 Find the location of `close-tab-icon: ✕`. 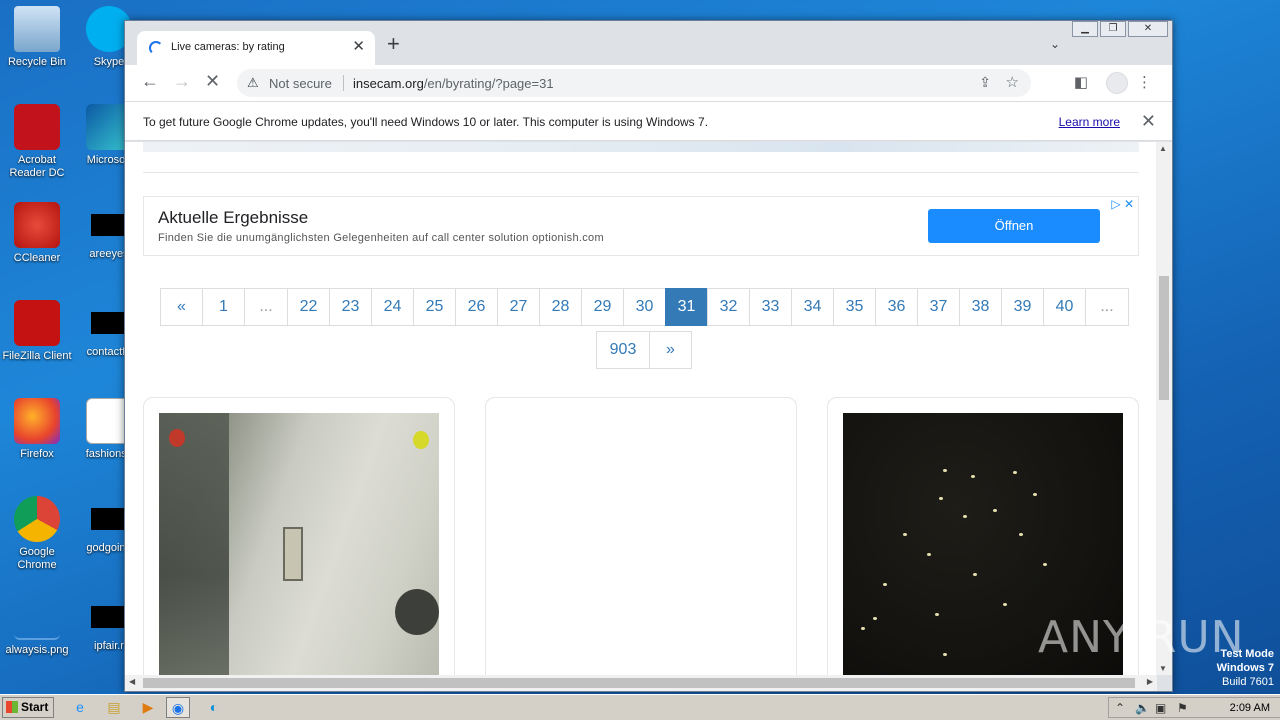

close-tab-icon: ✕ is located at coordinates (358, 46).